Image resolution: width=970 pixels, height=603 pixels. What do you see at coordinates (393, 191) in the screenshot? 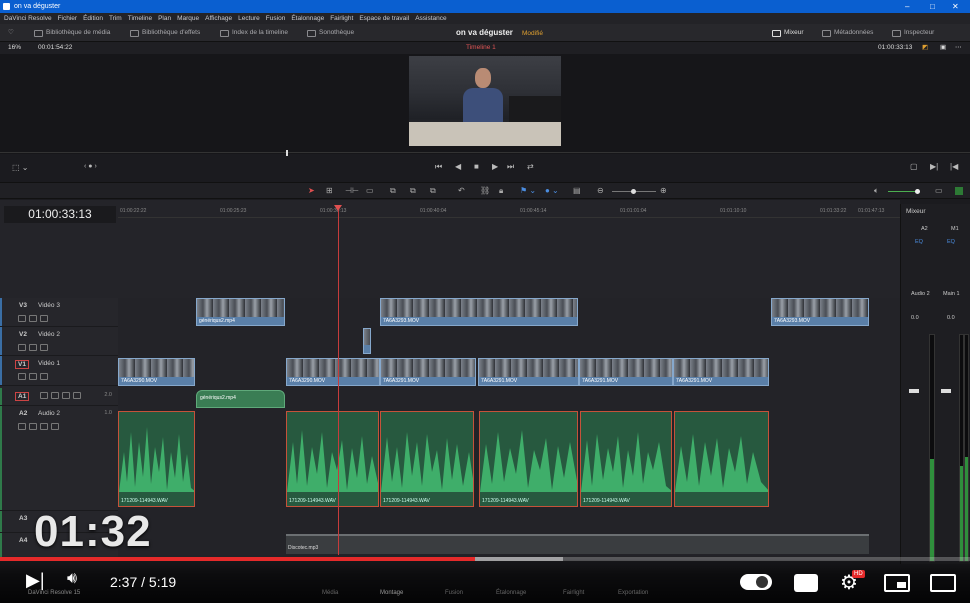
I see `insert-clip-icon: ⧉` at bounding box center [393, 191].